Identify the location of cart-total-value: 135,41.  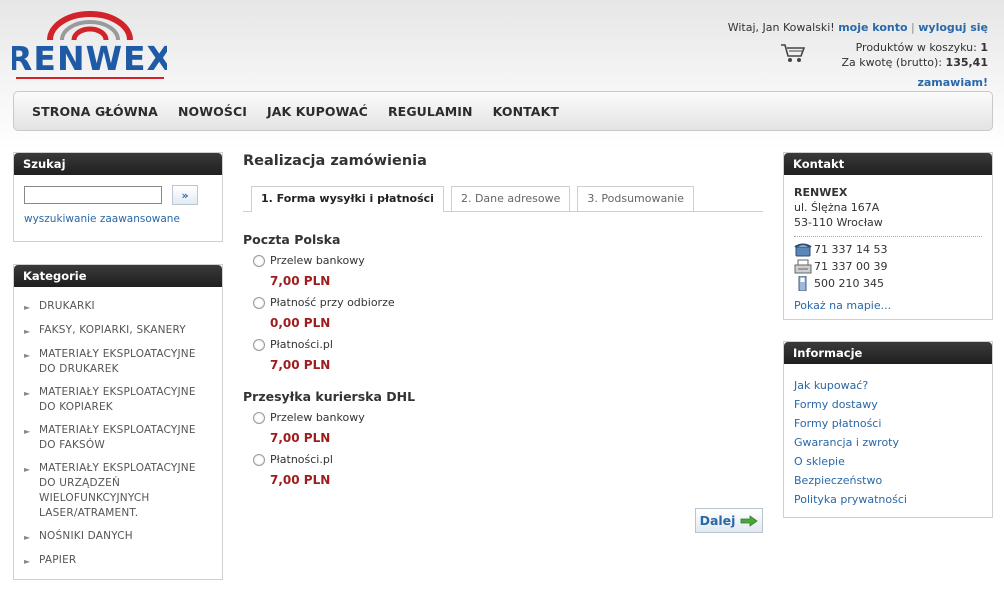
(966, 62).